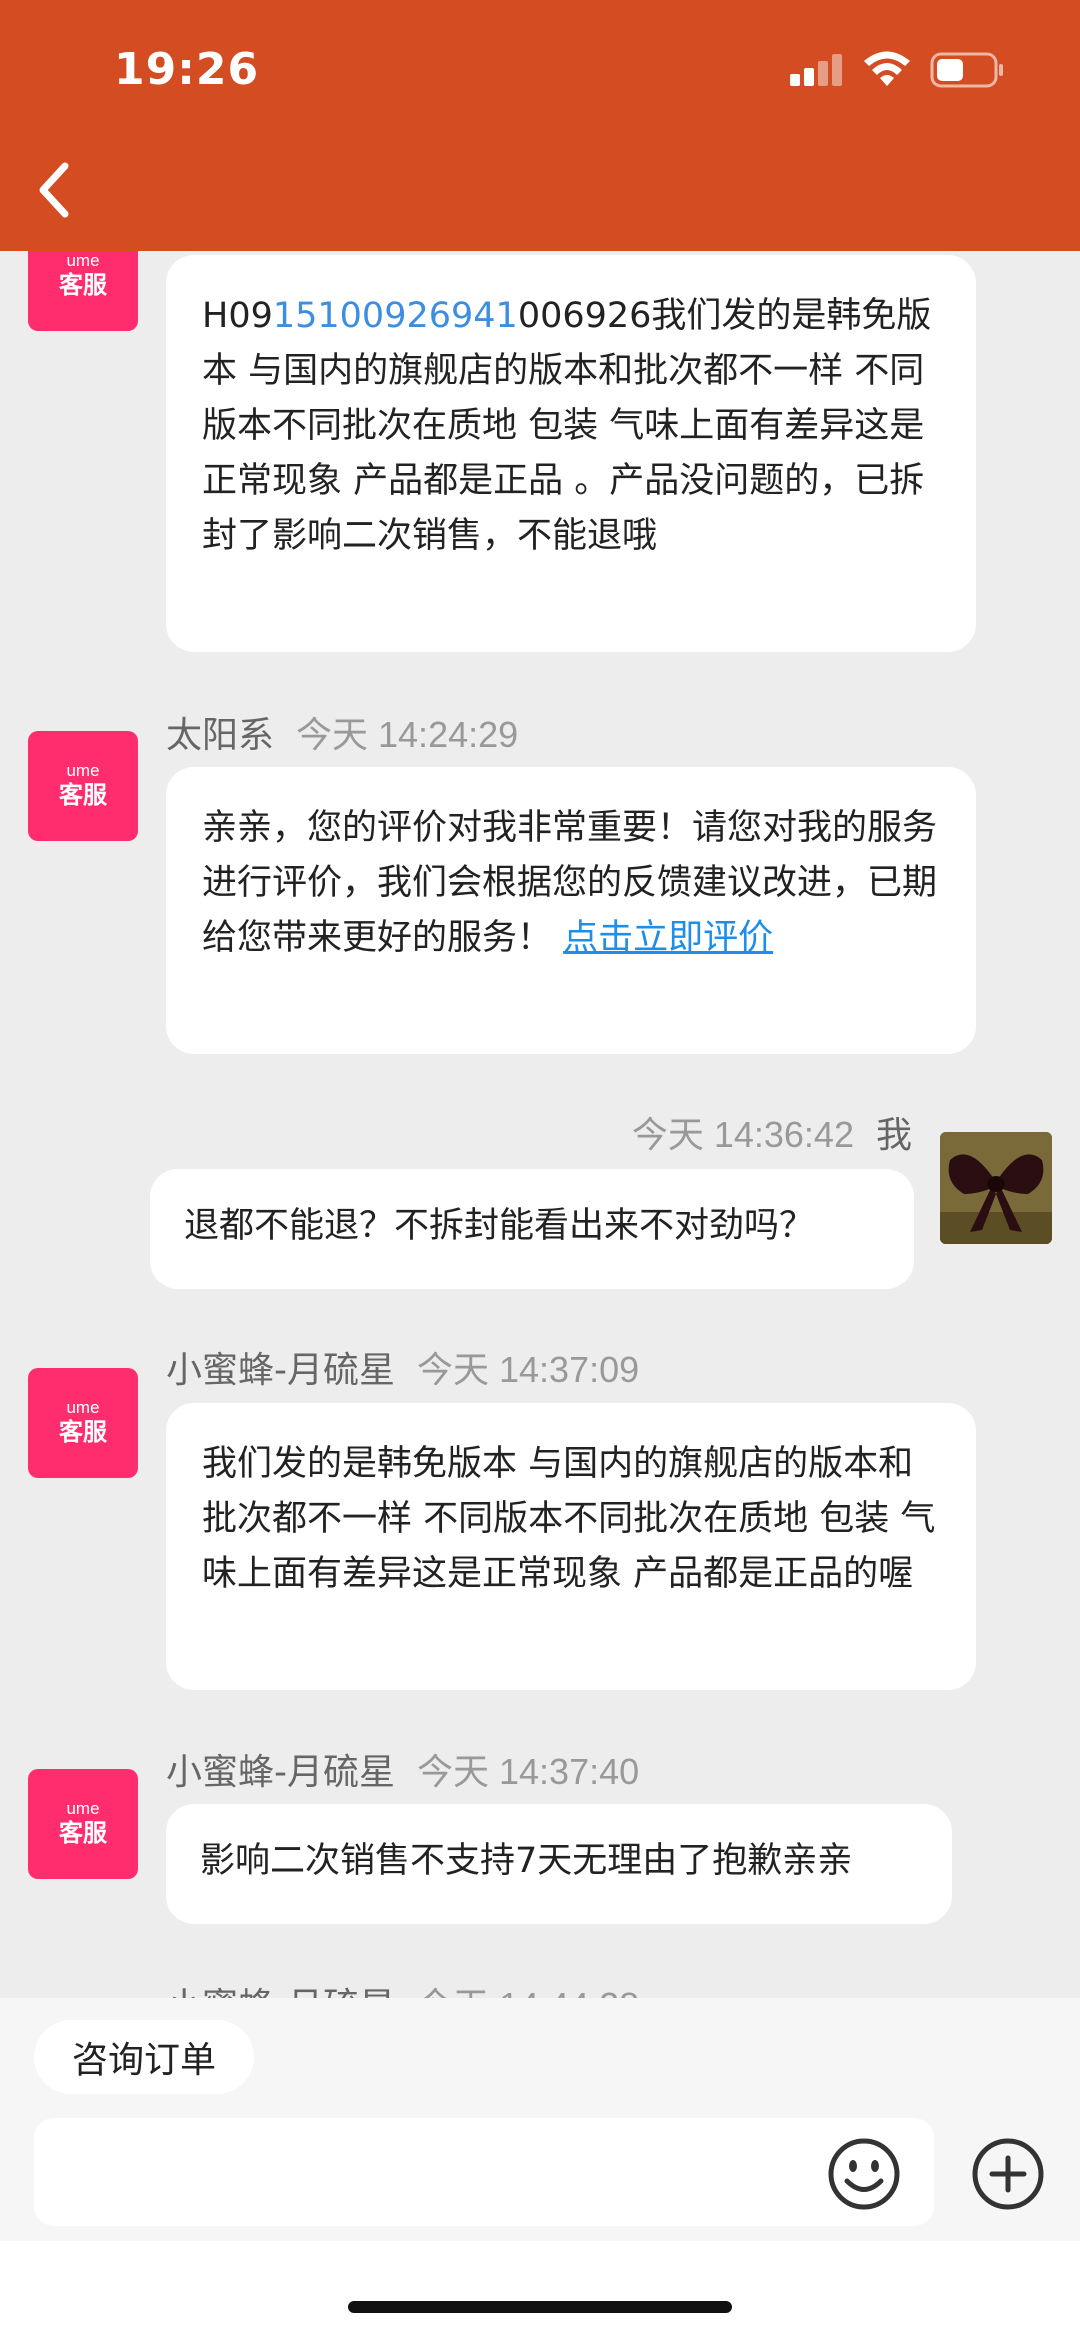  I want to click on consult-order-chip: 咨询订单, so click(144, 2057).